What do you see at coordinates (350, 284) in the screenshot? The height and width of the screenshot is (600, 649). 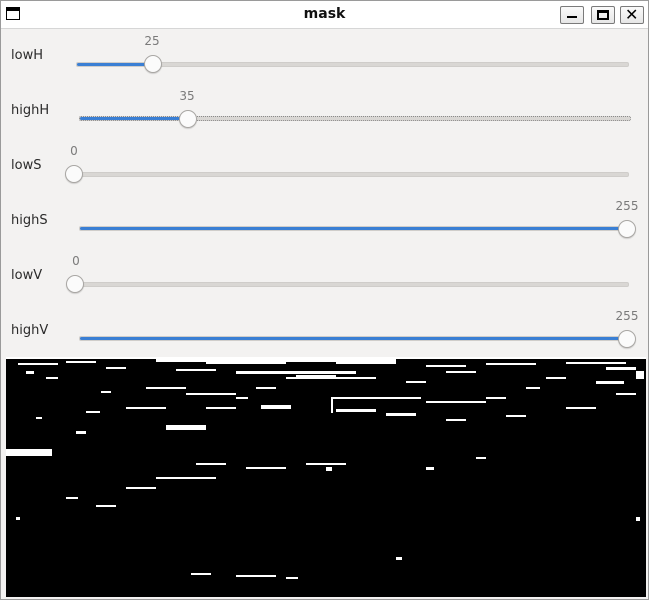 I see `slider-track-lowV` at bounding box center [350, 284].